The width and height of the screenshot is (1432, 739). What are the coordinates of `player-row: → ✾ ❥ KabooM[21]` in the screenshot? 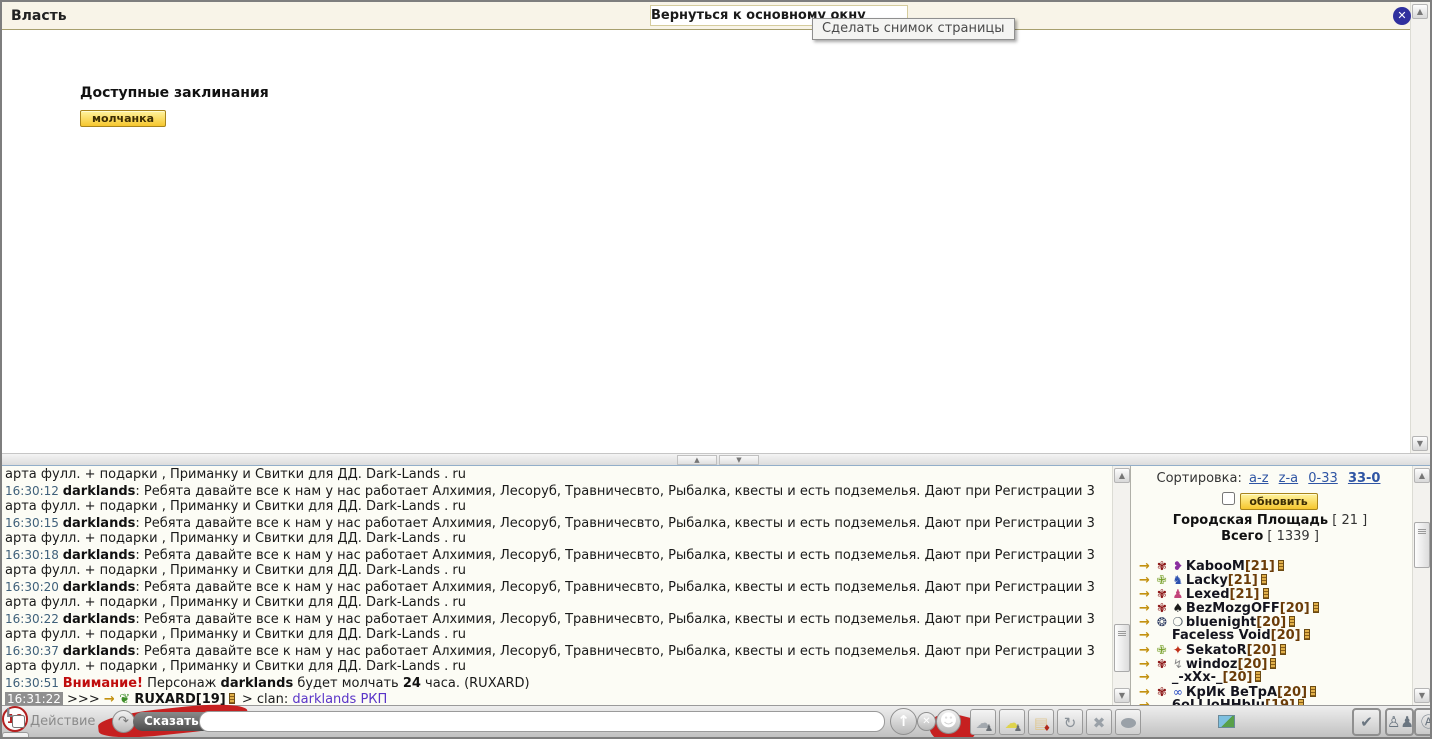 It's located at (1273, 566).